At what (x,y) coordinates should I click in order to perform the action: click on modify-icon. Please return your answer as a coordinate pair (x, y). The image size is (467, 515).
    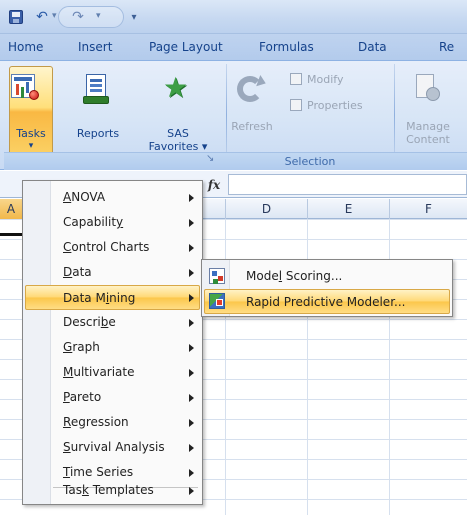
    Looking at the image, I should click on (296, 79).